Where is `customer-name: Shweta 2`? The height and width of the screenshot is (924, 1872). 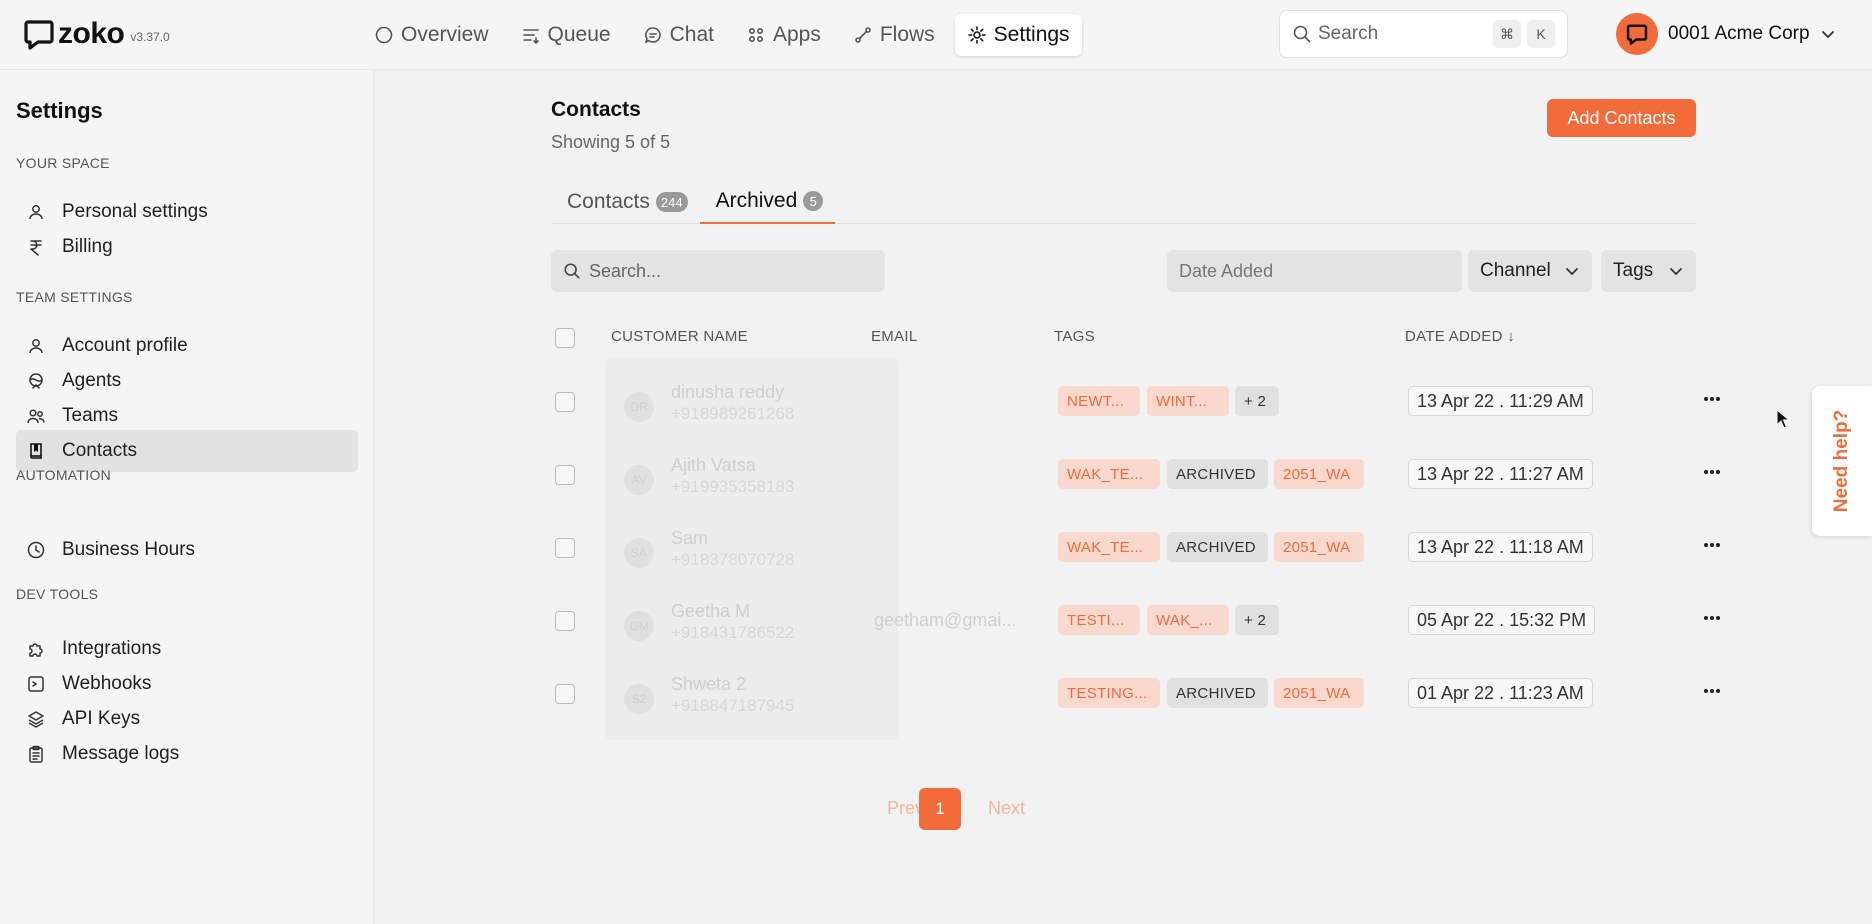
customer-name: Shweta 2 is located at coordinates (708, 684).